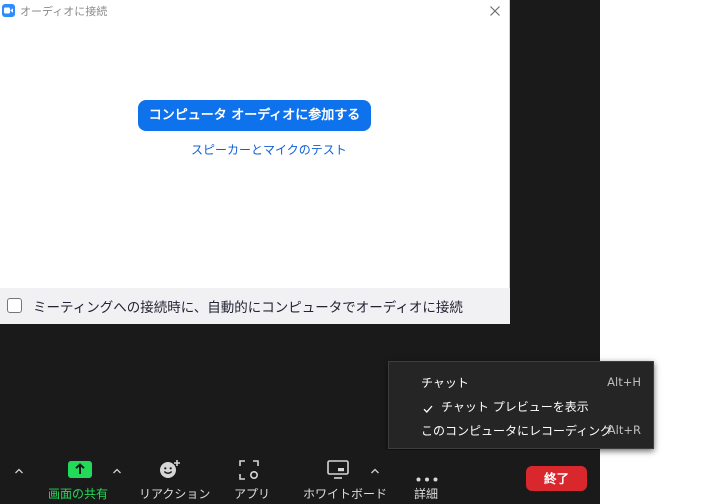  Describe the element at coordinates (428, 408) in the screenshot. I see `checkmark-icon` at that location.